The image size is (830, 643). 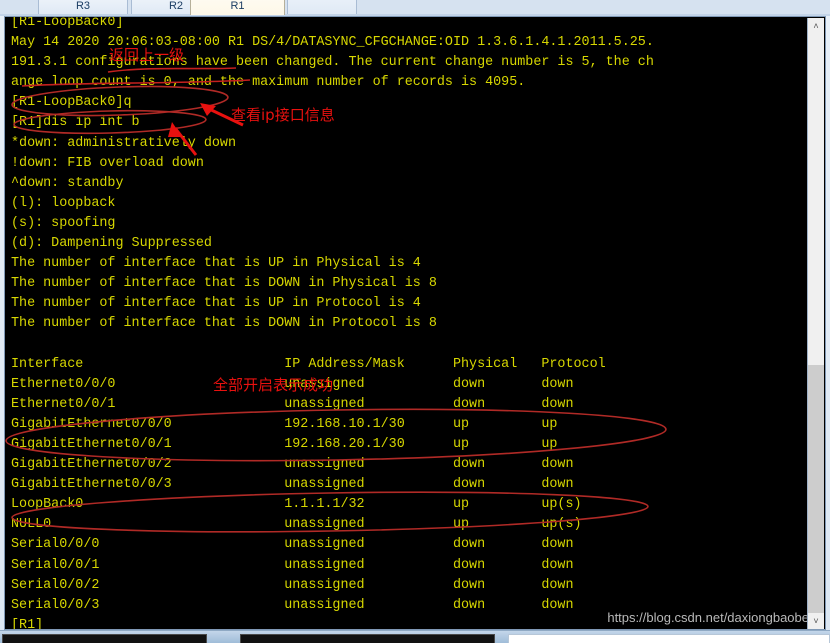 What do you see at coordinates (71, 103) in the screenshot?
I see `terminal-line: [R1-LoopBack0]q` at bounding box center [71, 103].